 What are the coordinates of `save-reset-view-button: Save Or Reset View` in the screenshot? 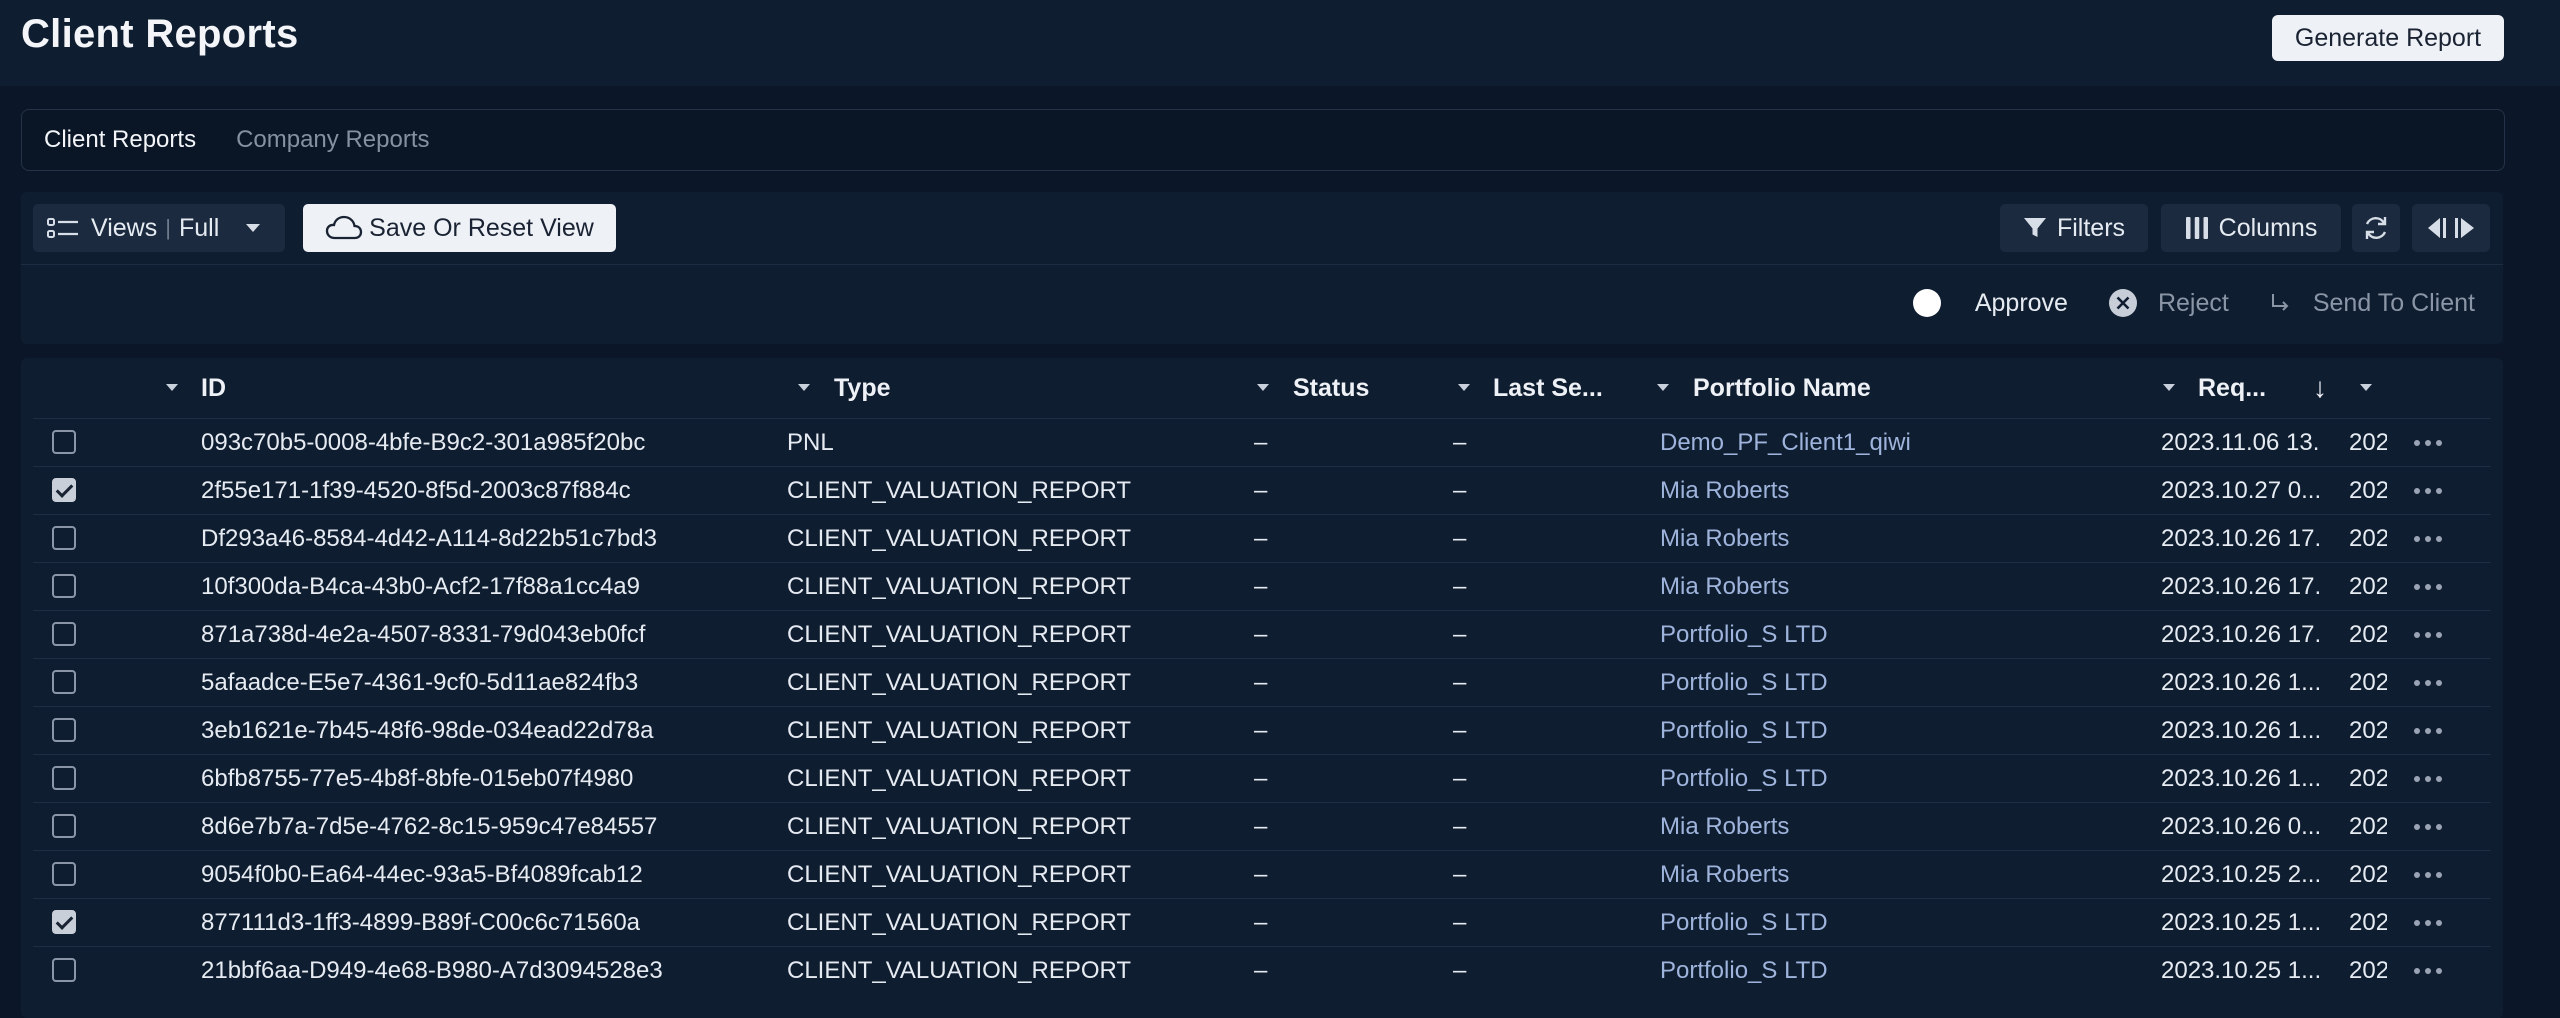 It's located at (459, 228).